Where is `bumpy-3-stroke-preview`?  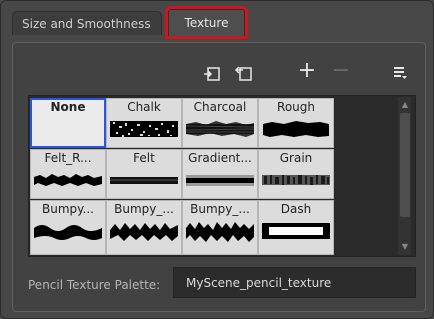 bumpy-3-stroke-preview is located at coordinates (220, 232).